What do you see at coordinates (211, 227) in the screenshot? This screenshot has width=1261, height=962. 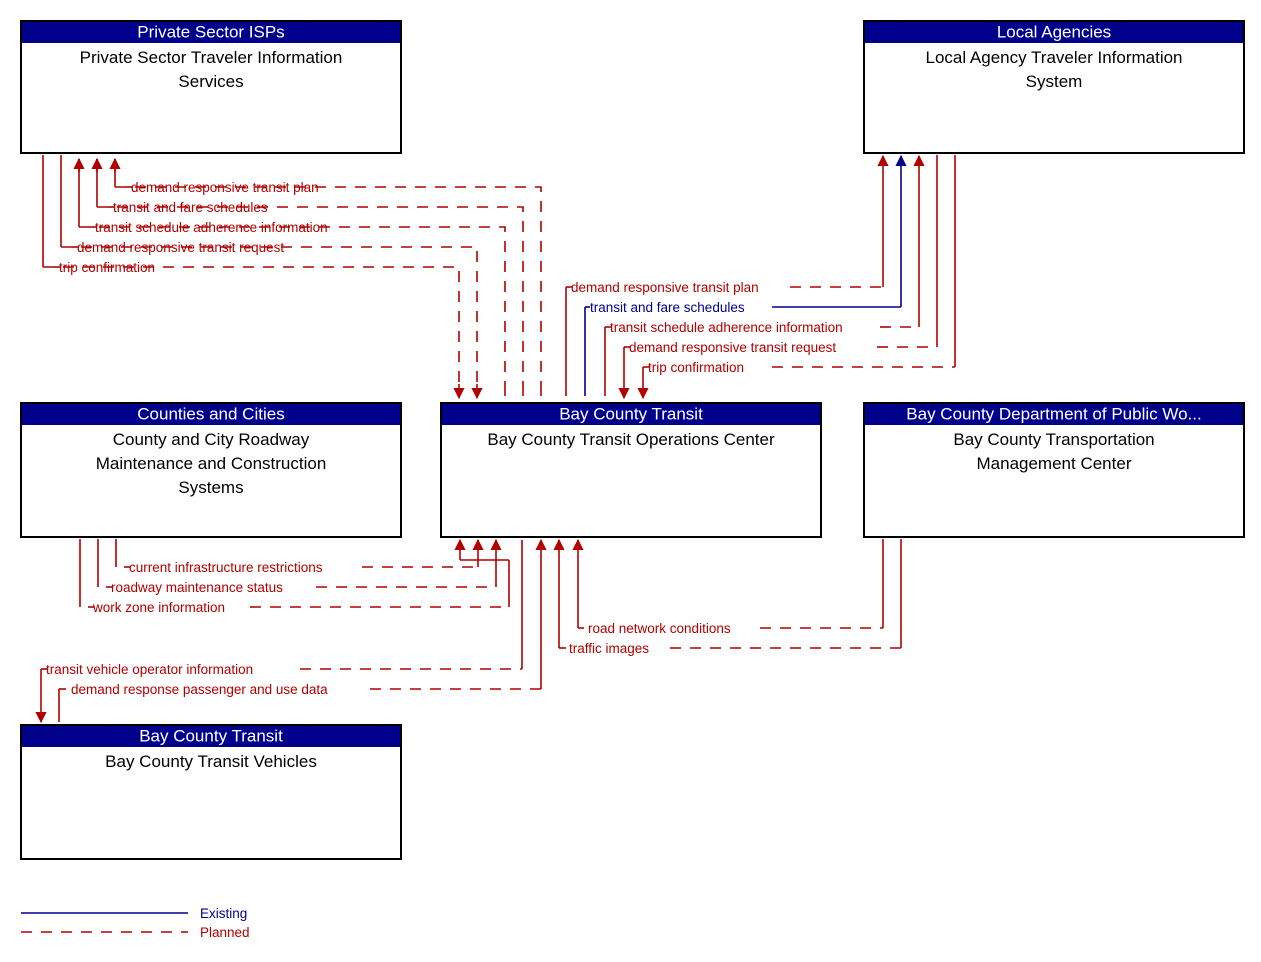 I see `flow-label-f3: transit schedule adherence information` at bounding box center [211, 227].